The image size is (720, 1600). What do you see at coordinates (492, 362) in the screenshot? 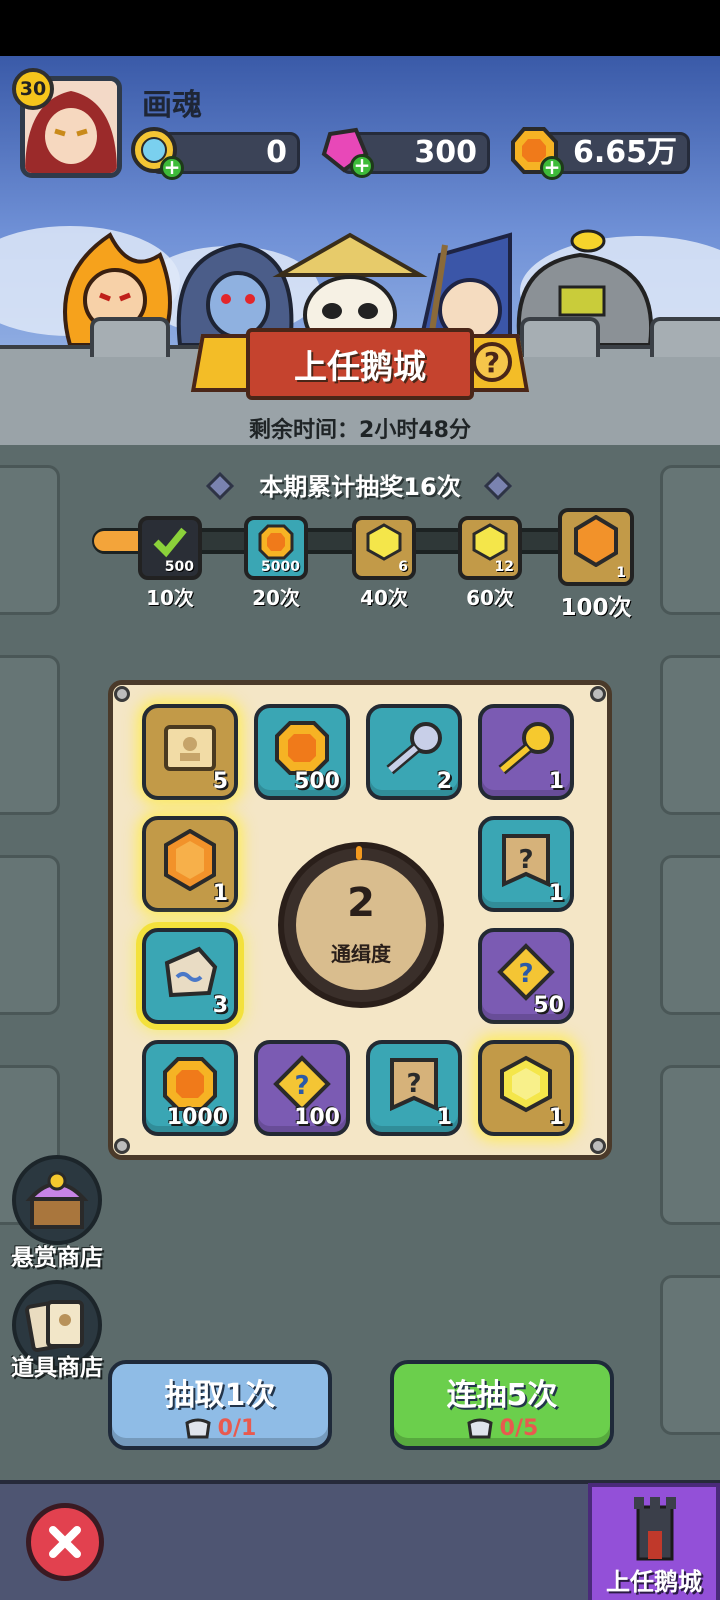
I see `help-button: ?` at bounding box center [492, 362].